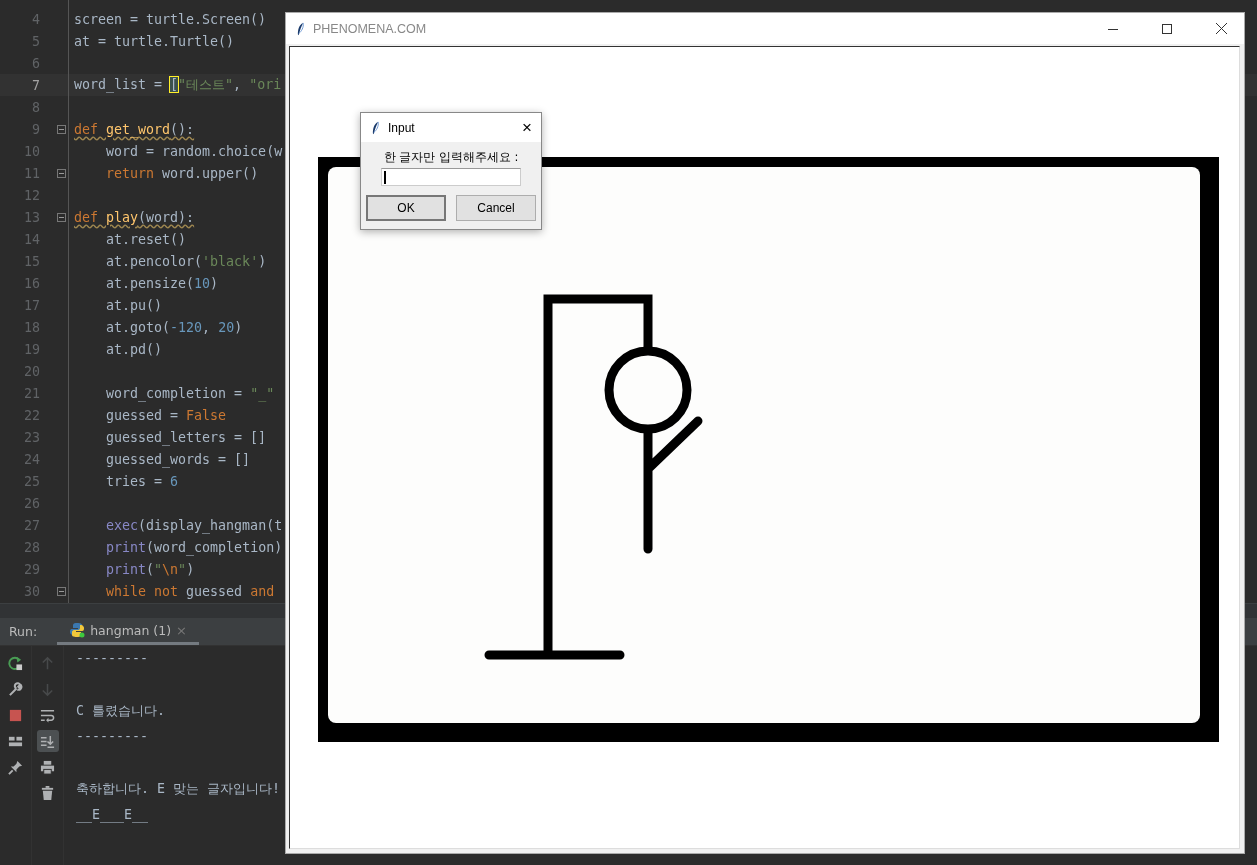 Image resolution: width=1257 pixels, height=865 pixels. Describe the element at coordinates (31, 195) in the screenshot. I see `line-number: 12` at that location.